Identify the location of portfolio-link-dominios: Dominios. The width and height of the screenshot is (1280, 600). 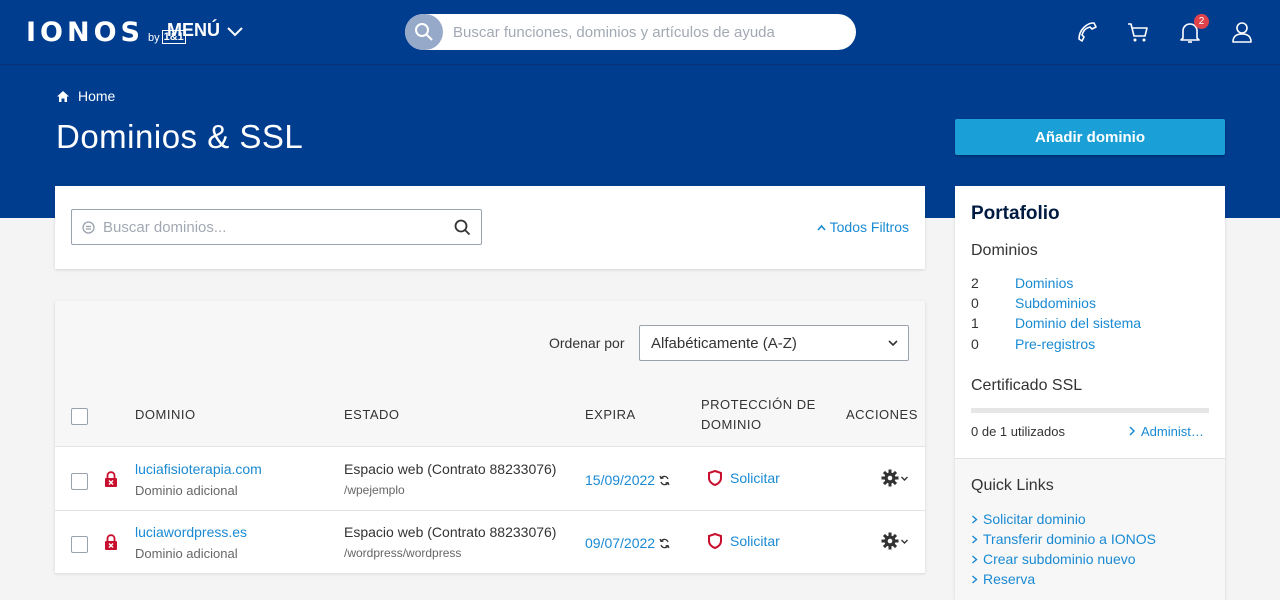
(1044, 283).